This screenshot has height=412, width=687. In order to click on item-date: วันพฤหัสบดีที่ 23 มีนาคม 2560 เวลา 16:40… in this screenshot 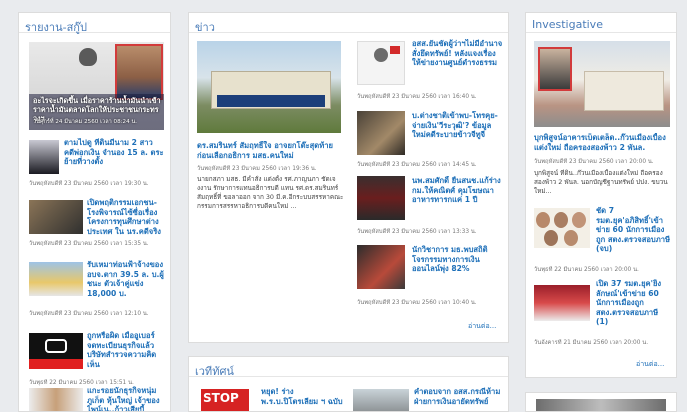, I will do `click(417, 97)`.